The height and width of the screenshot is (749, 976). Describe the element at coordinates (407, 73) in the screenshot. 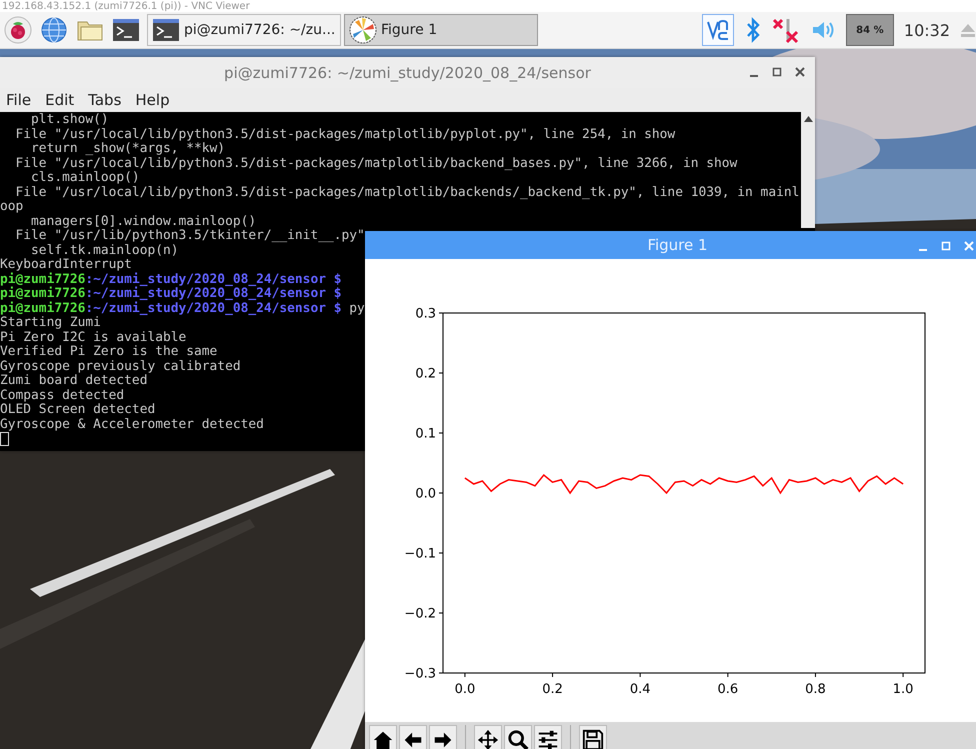

I see `window-title: pi@zumi7726: ~/zumi_study/2020_08_24/sensor` at that location.